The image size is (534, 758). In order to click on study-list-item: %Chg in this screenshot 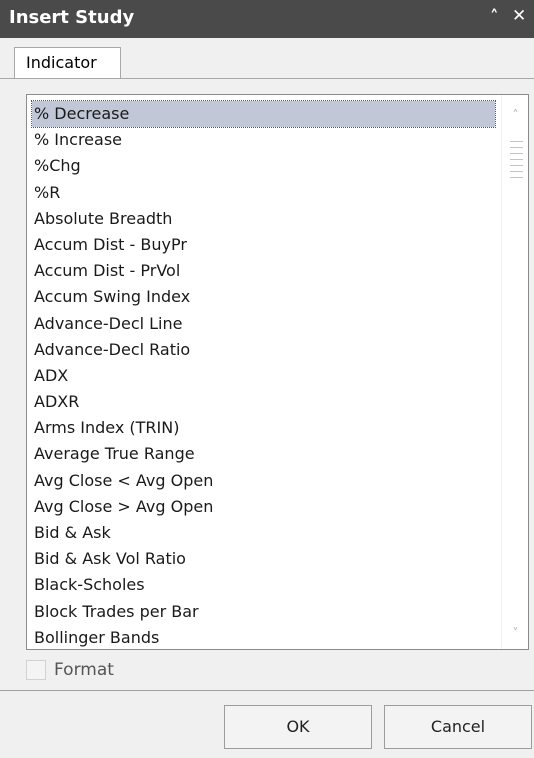, I will do `click(262, 166)`.